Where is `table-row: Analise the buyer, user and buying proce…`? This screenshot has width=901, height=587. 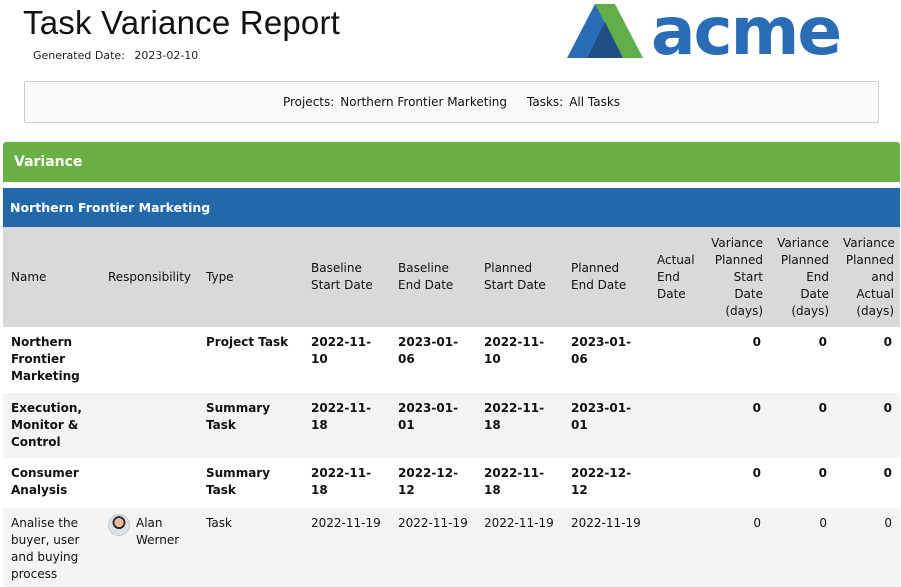
table-row: Analise the buyer, user and buying proce… is located at coordinates (451, 547).